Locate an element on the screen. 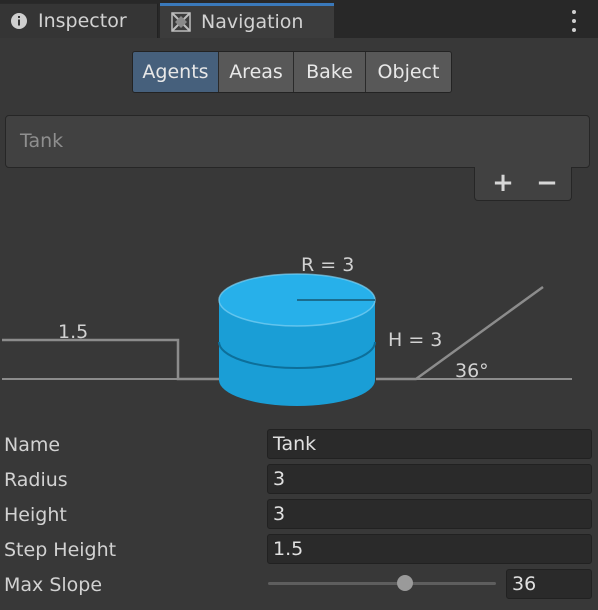 The width and height of the screenshot is (598, 610). height-field: 3 is located at coordinates (429, 514).